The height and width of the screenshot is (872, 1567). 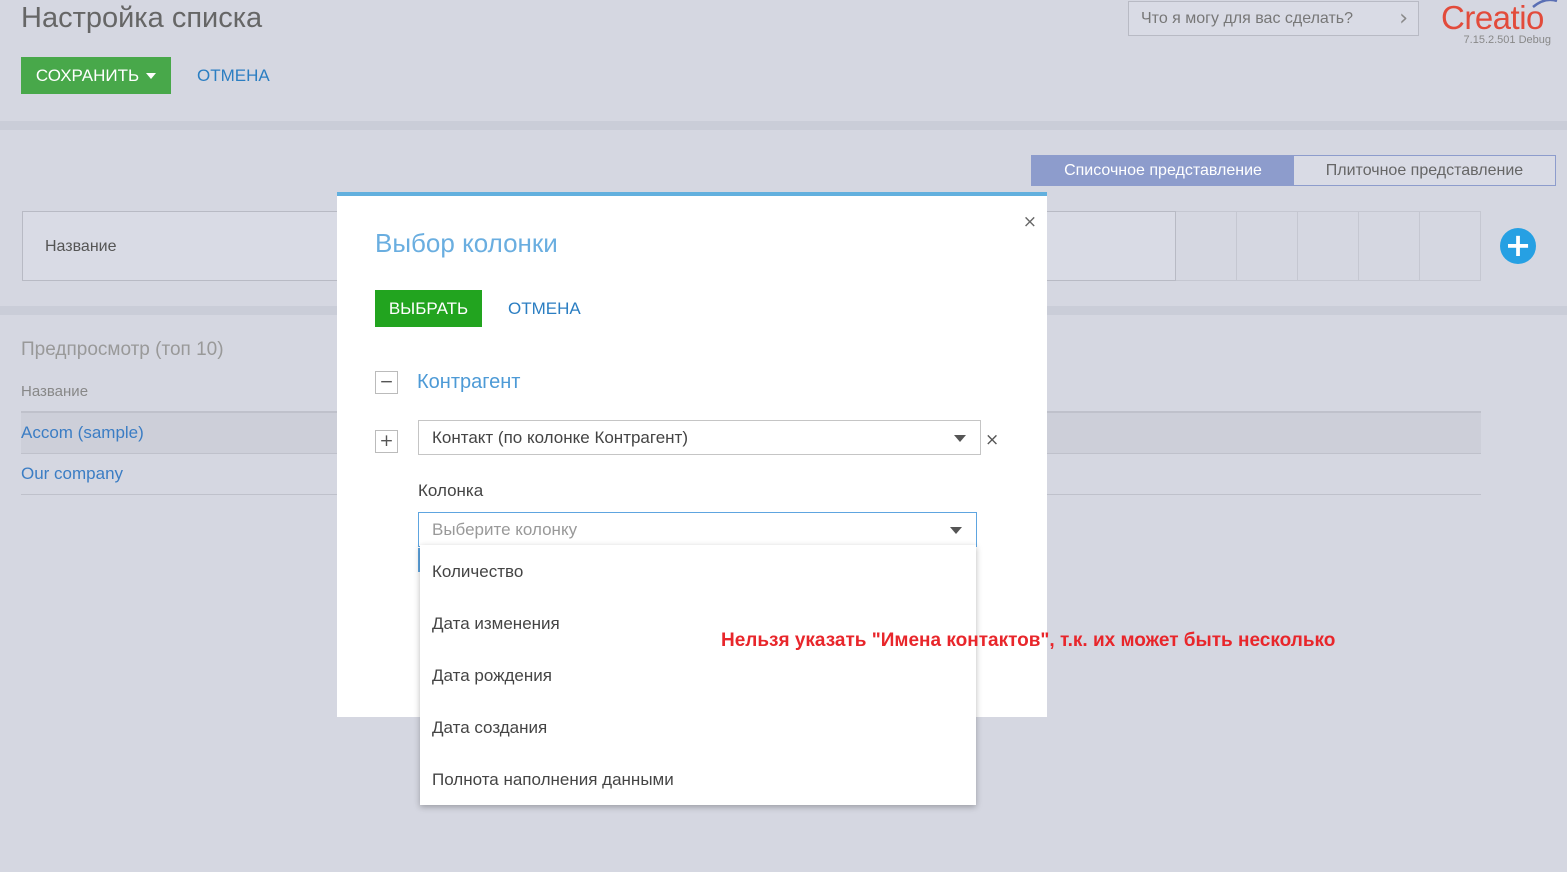 I want to click on preview-column-header: Название, so click(x=55, y=391).